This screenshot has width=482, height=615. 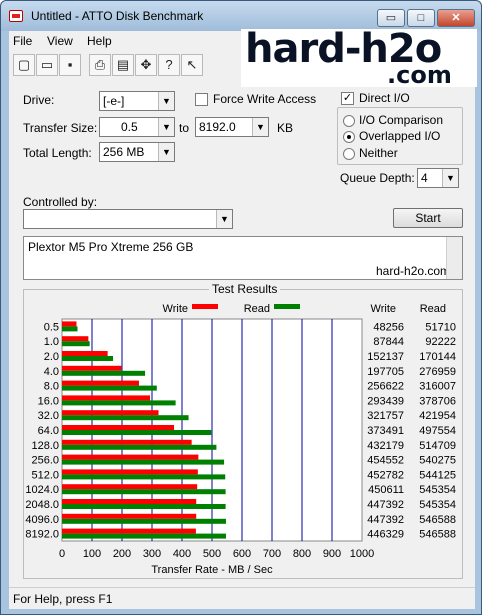 What do you see at coordinates (349, 154) in the screenshot?
I see `neither-radio` at bounding box center [349, 154].